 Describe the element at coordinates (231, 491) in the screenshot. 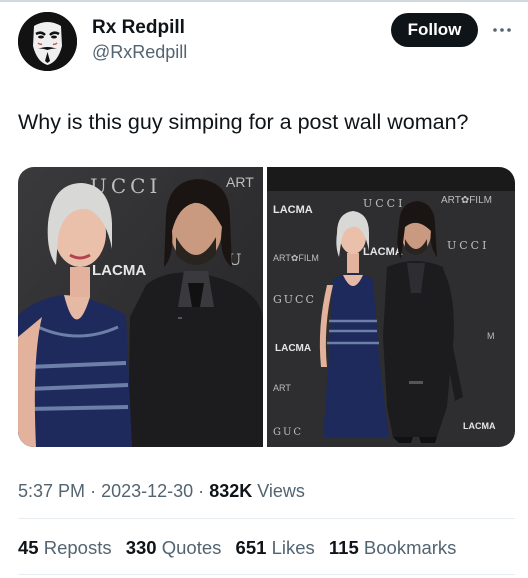

I see `views-count: 832K` at that location.